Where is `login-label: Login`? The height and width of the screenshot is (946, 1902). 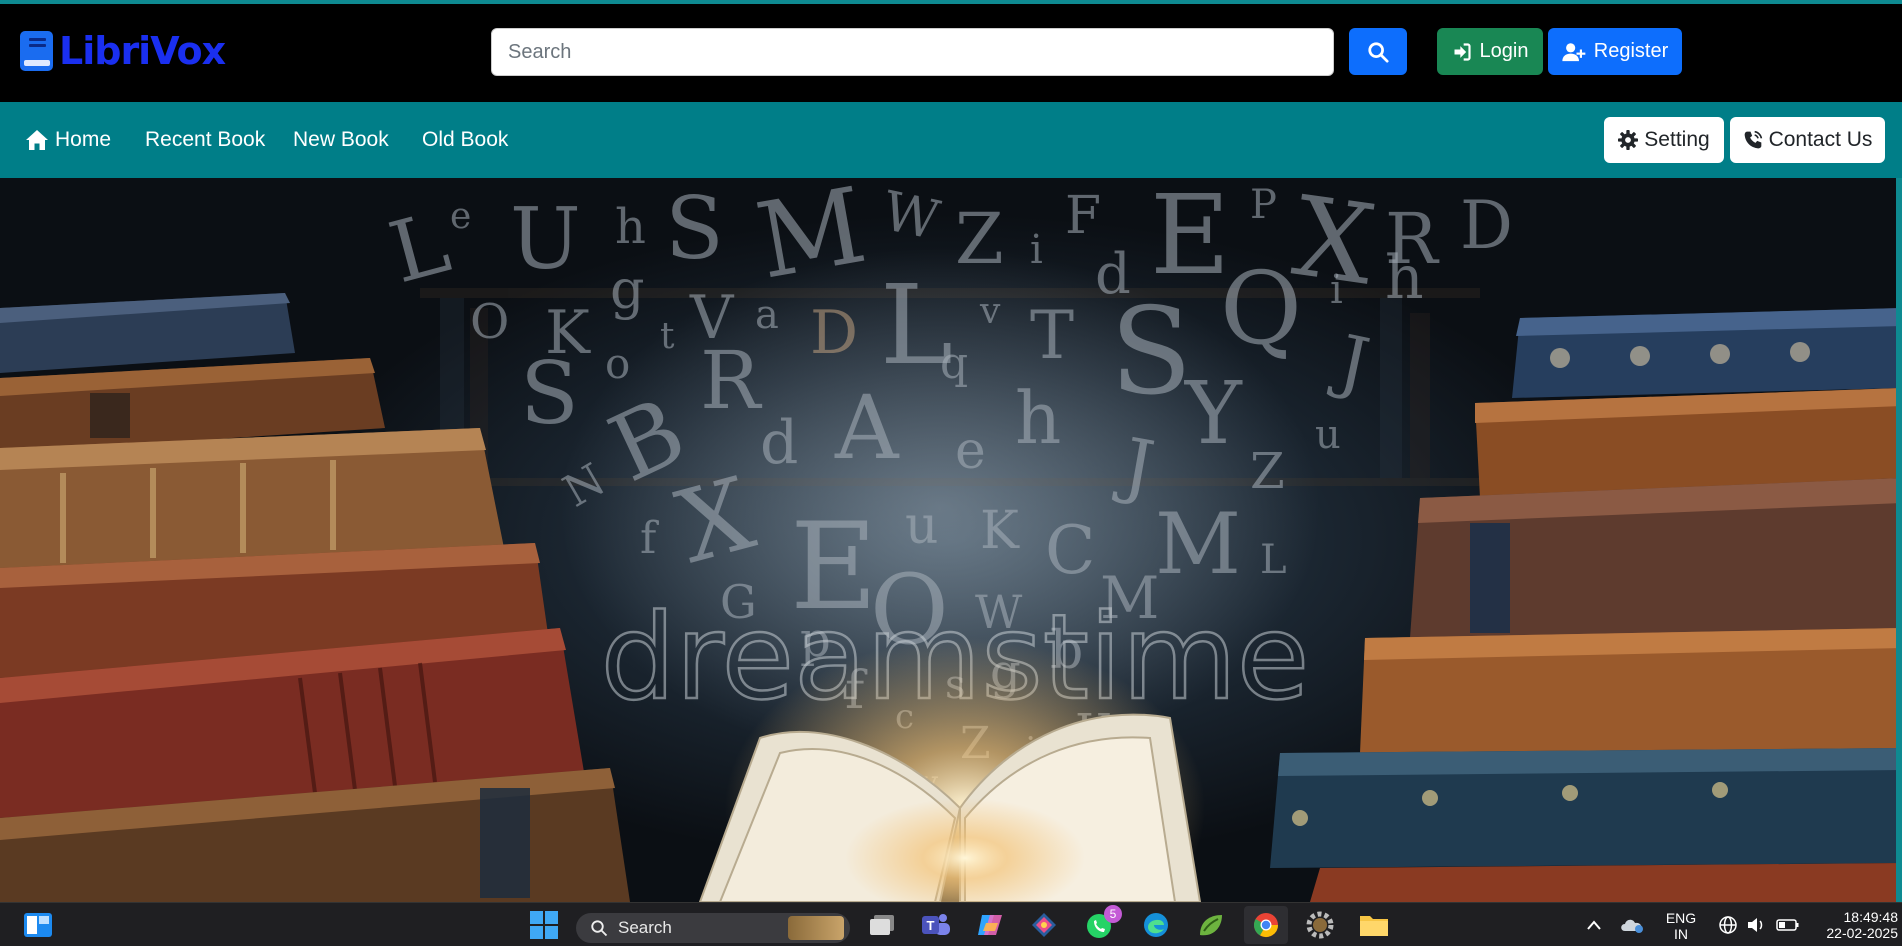
login-label: Login is located at coordinates (1504, 51).